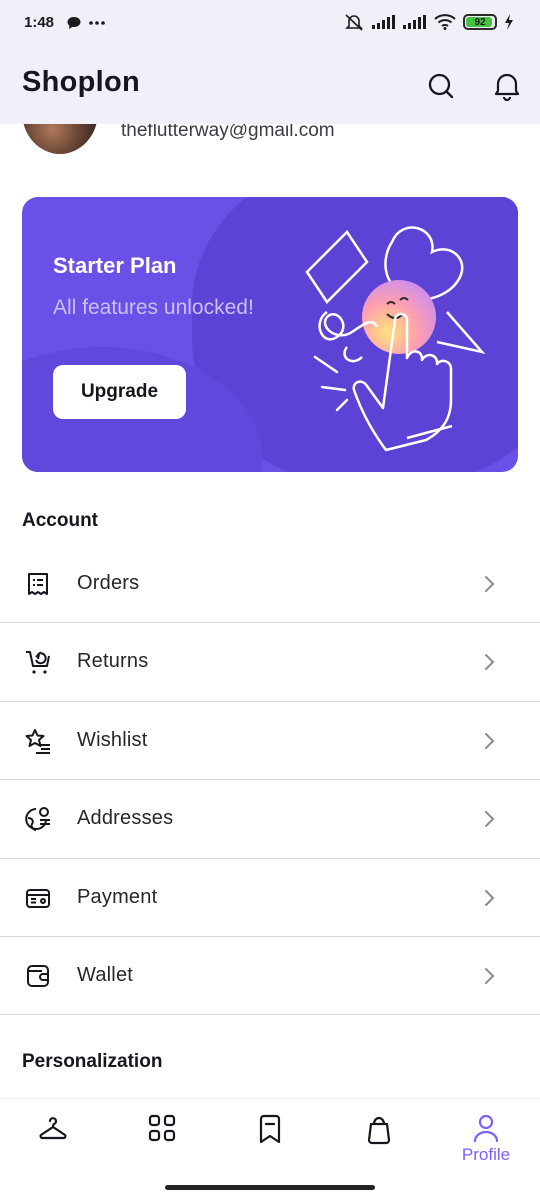 This screenshot has width=540, height=1200. Describe the element at coordinates (486, 1128) in the screenshot. I see `person-icon` at that location.